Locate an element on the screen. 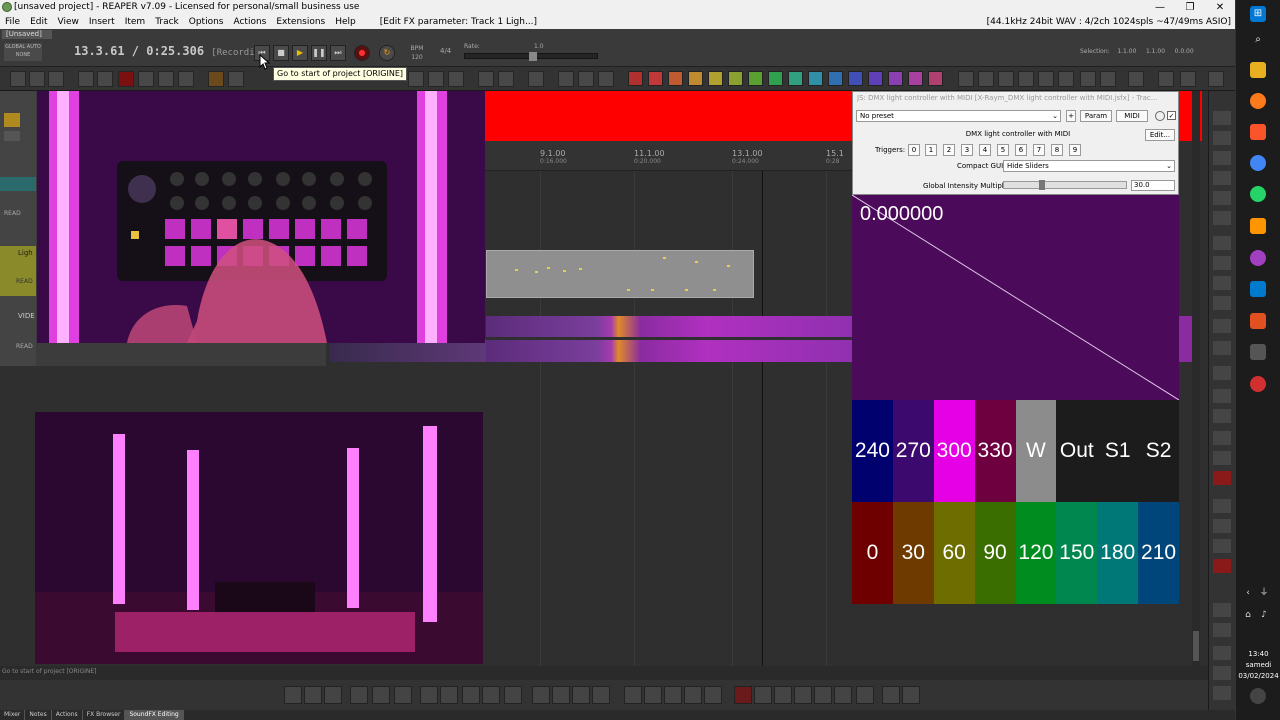 This screenshot has width=1280, height=720. selection-length: 0.0.00 is located at coordinates (1184, 51).